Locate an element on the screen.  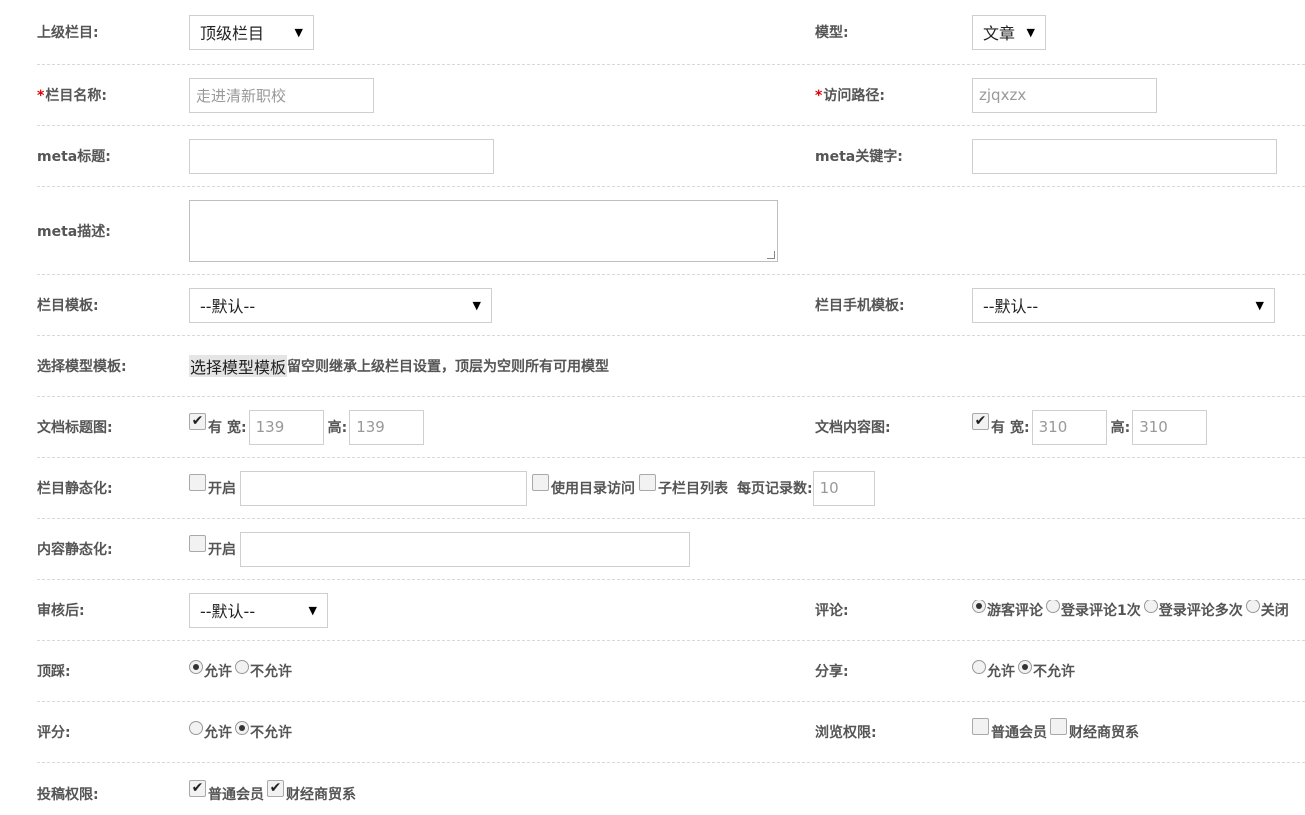
browse-label: 浏览权限: is located at coordinates (846, 733).